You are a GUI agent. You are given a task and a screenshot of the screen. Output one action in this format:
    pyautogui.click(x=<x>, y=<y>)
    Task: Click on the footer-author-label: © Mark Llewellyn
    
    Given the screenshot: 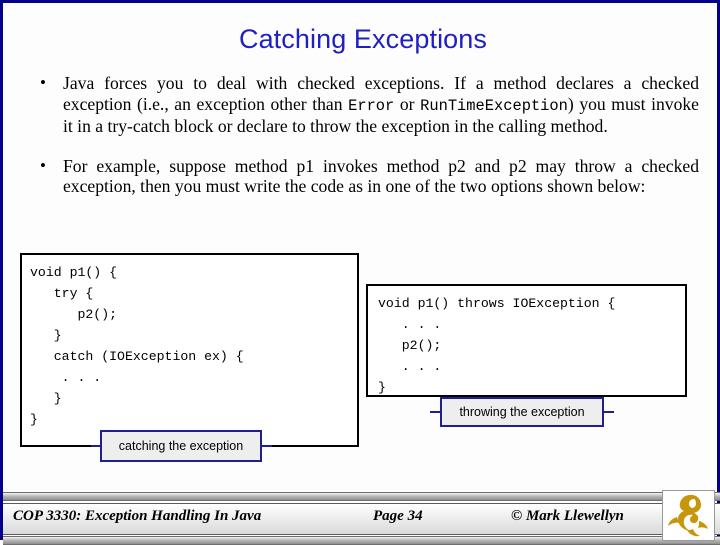 What is the action you would take?
    pyautogui.click(x=567, y=516)
    